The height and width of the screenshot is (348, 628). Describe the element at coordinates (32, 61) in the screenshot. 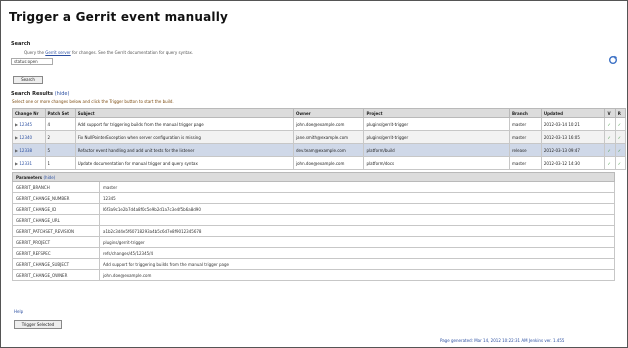

I see `search-input: status:open` at that location.